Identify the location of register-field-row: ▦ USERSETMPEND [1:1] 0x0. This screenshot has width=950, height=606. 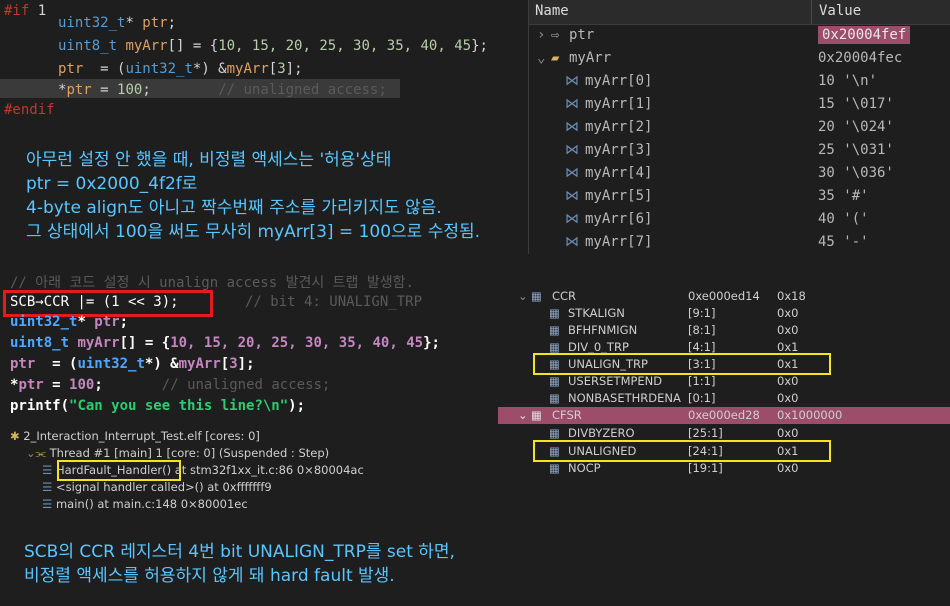
(724, 381).